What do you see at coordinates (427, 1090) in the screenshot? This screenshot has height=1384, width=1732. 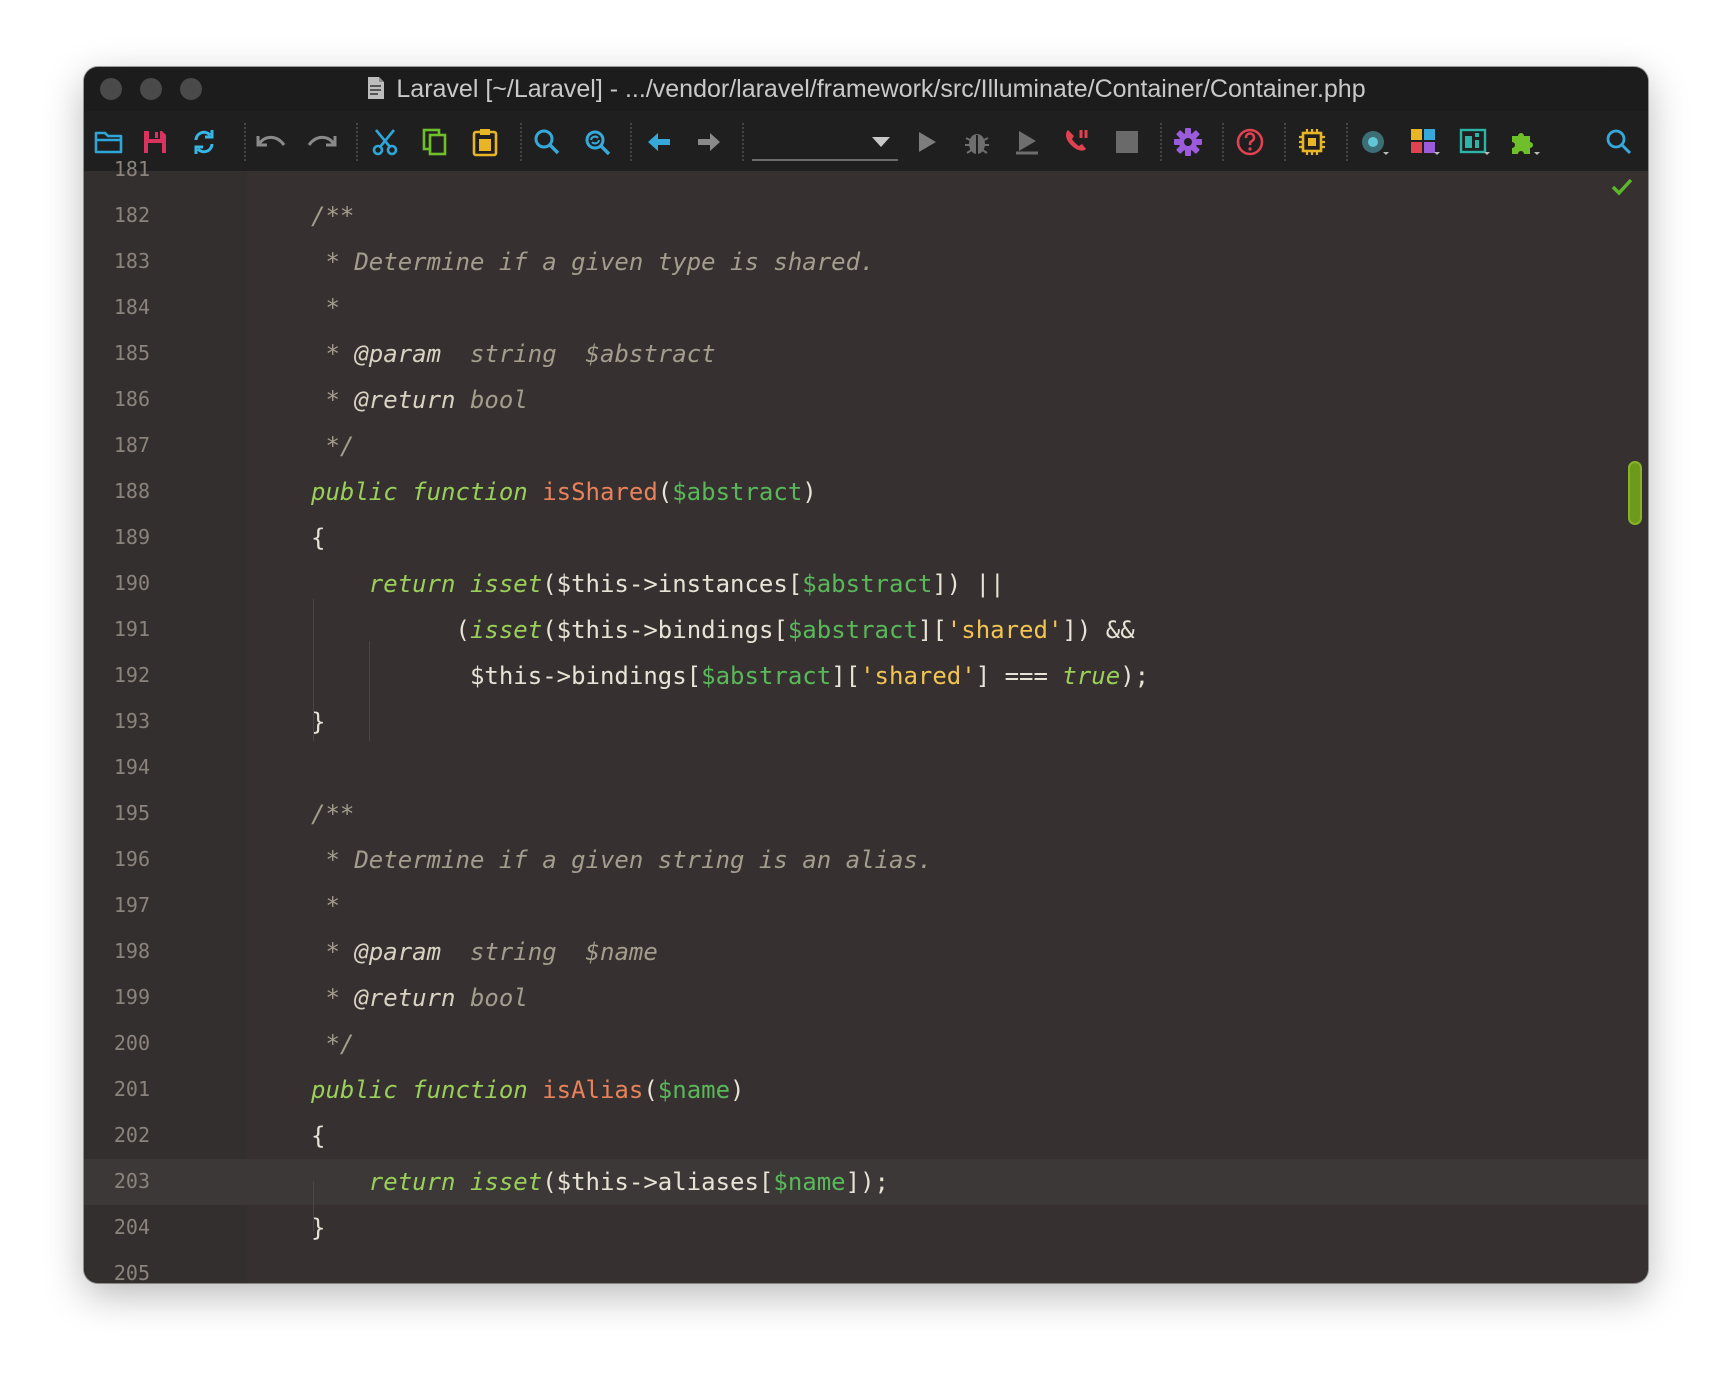 I see `code-token: public function` at bounding box center [427, 1090].